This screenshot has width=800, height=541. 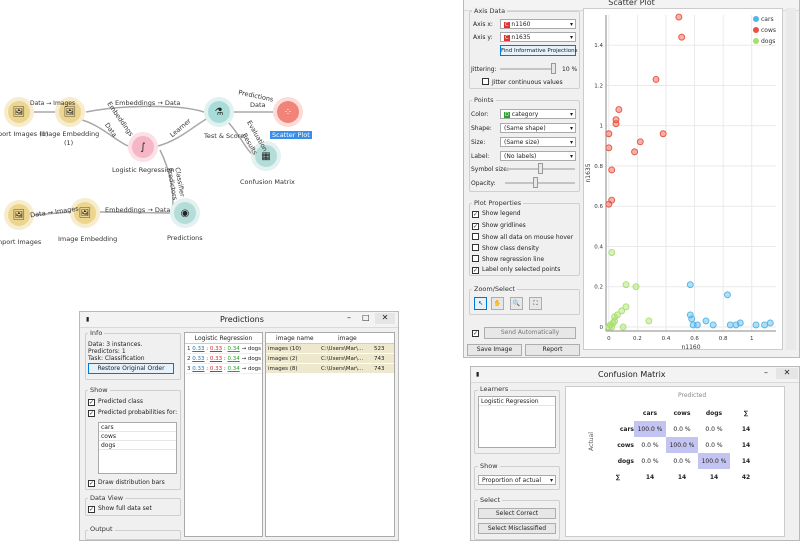 What do you see at coordinates (131, 368) in the screenshot?
I see `restore-order-button: Restore Original Order` at bounding box center [131, 368].